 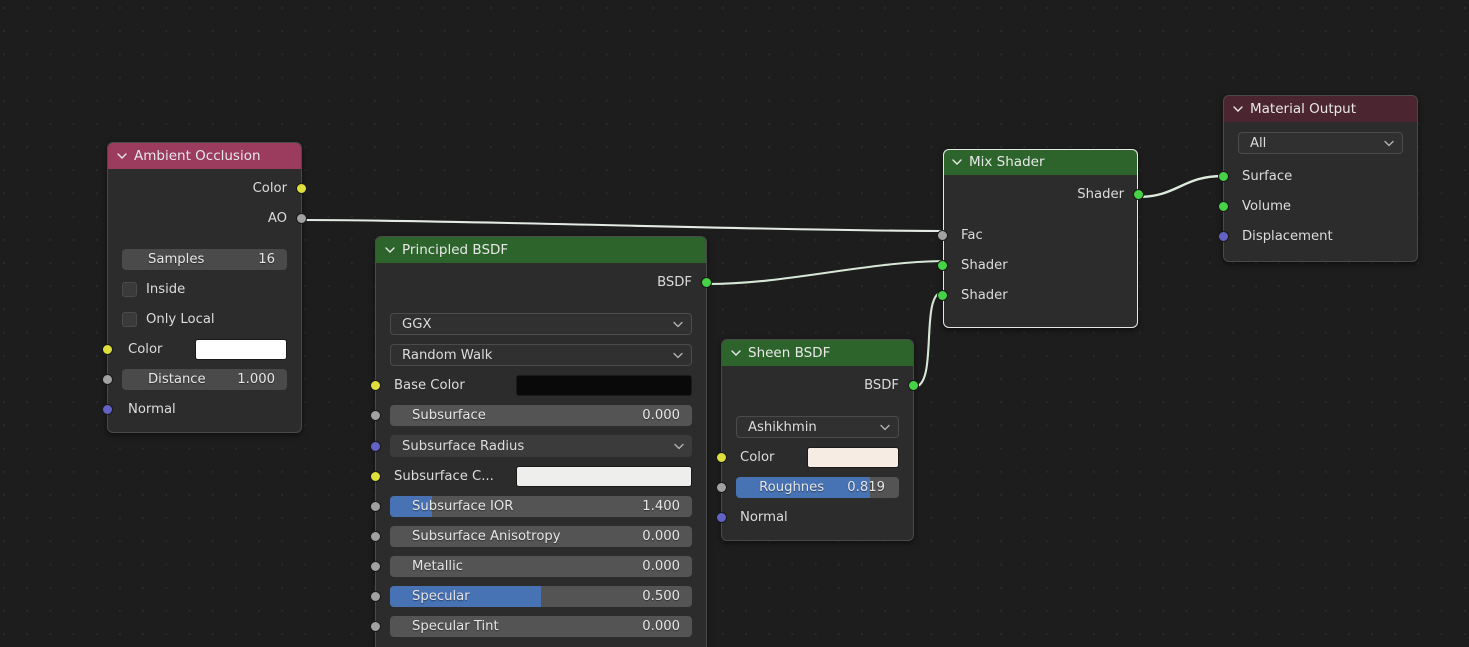 I want to click on prop-row-distribution: Ashikhmin, so click(x=817, y=427).